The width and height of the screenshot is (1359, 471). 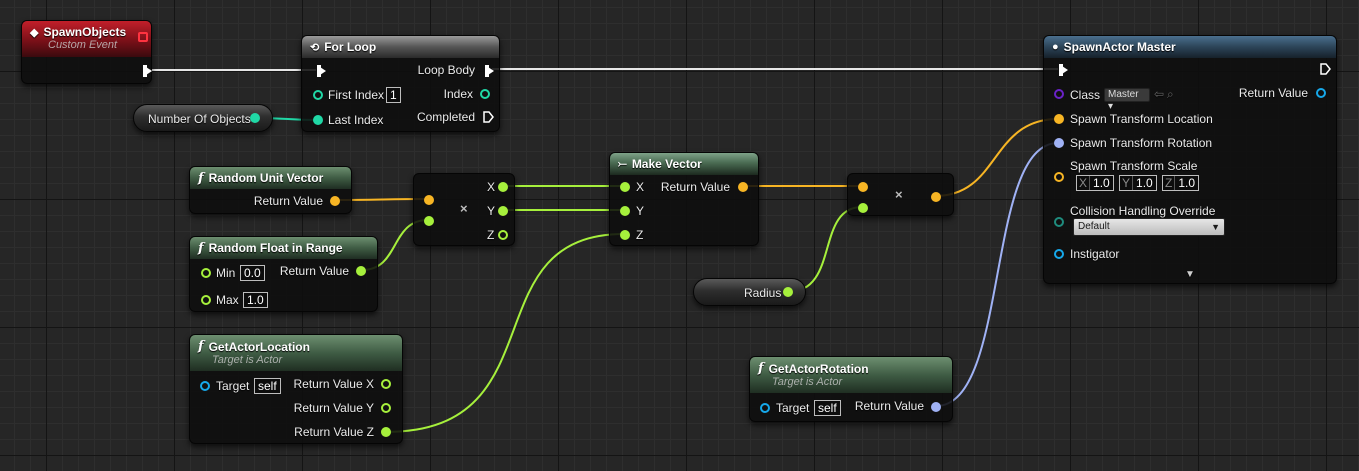 I want to click on return-value-z-pin, so click(x=386, y=432).